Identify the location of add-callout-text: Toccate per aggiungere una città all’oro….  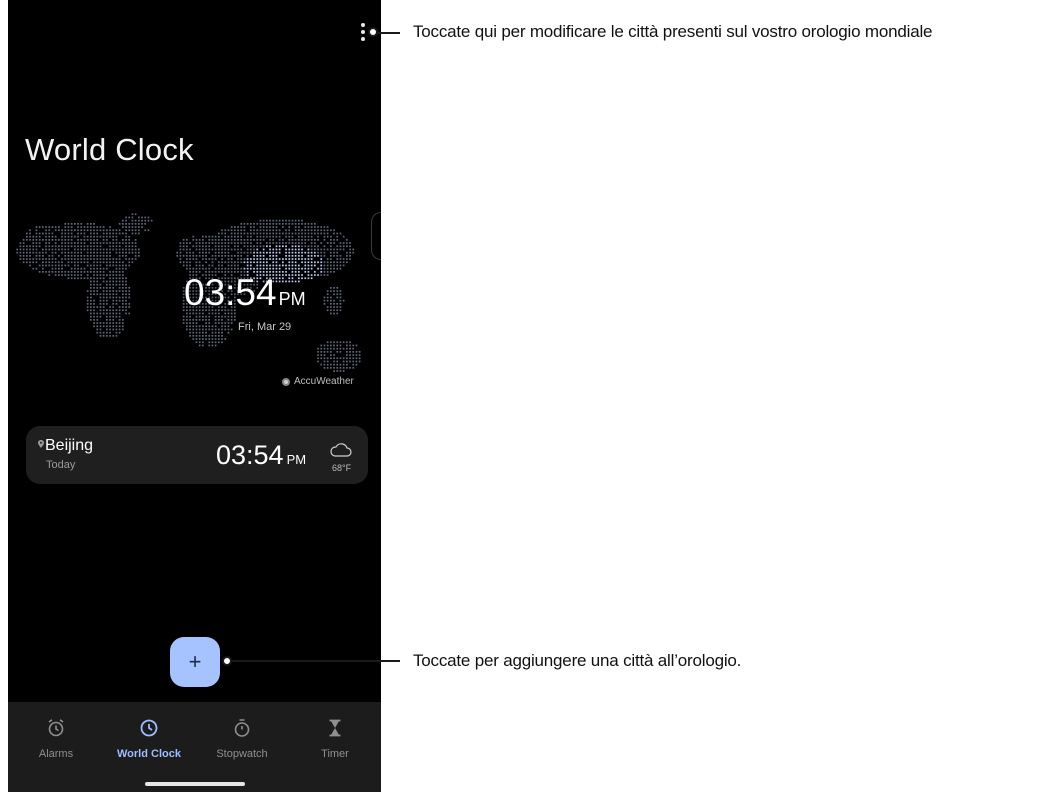
(577, 660).